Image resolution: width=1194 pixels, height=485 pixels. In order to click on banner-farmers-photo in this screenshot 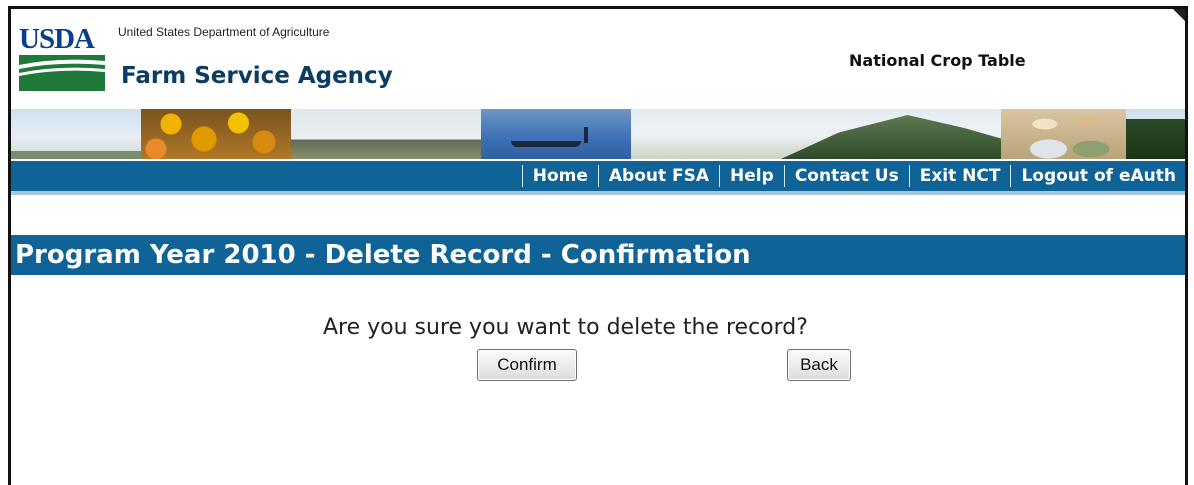, I will do `click(1063, 134)`.